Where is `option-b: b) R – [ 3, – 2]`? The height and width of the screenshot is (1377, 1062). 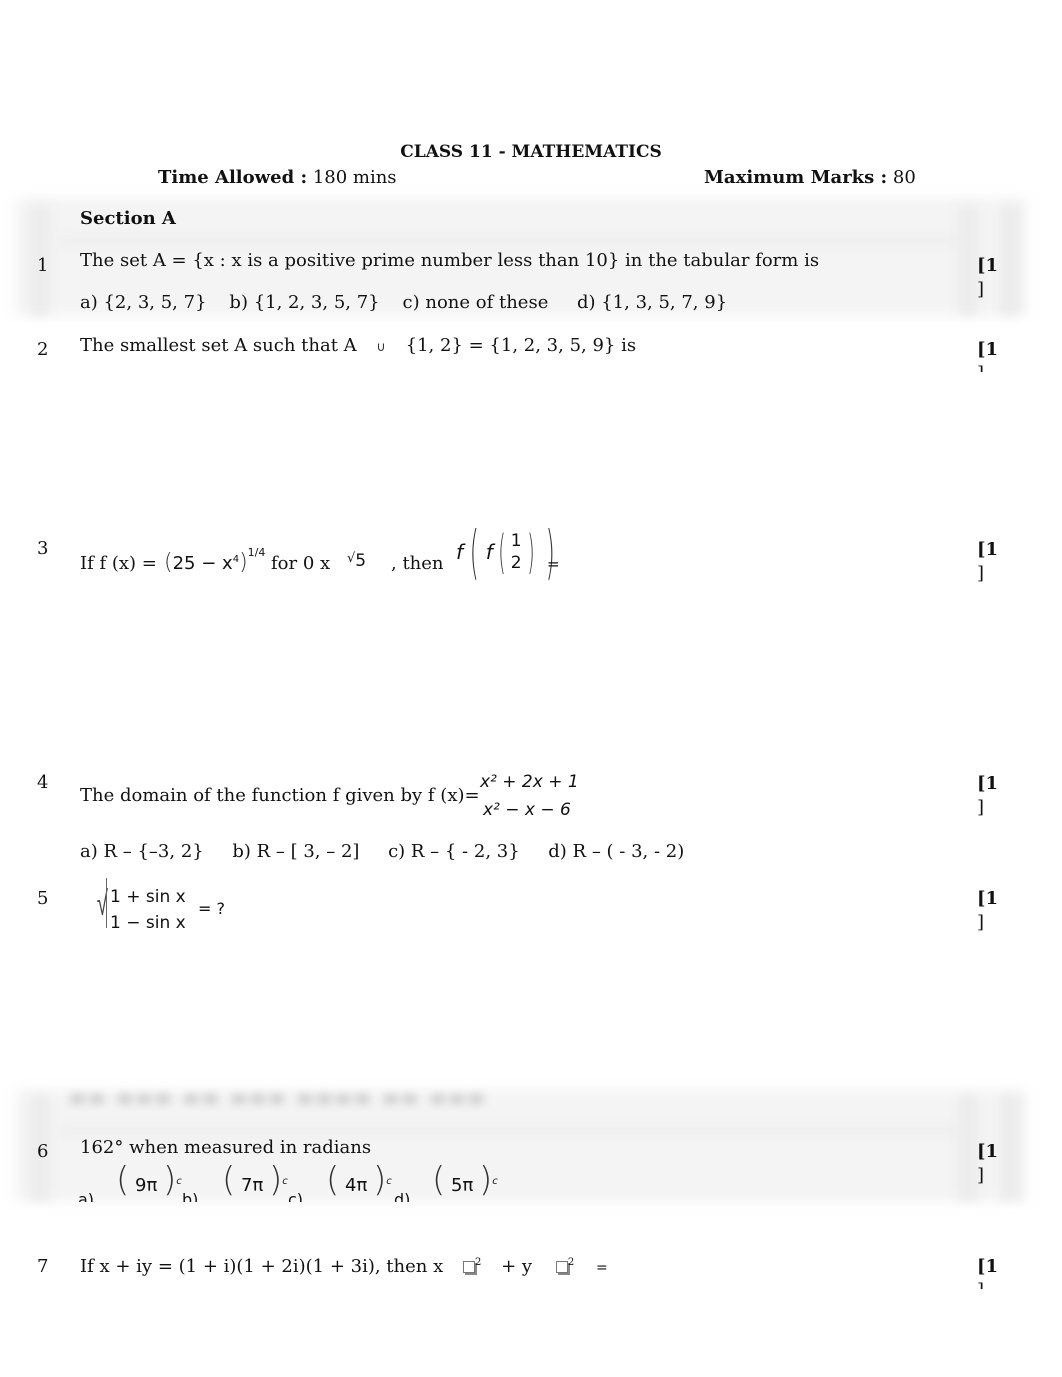
option-b: b) R – [ 3, – 2] is located at coordinates (296, 851).